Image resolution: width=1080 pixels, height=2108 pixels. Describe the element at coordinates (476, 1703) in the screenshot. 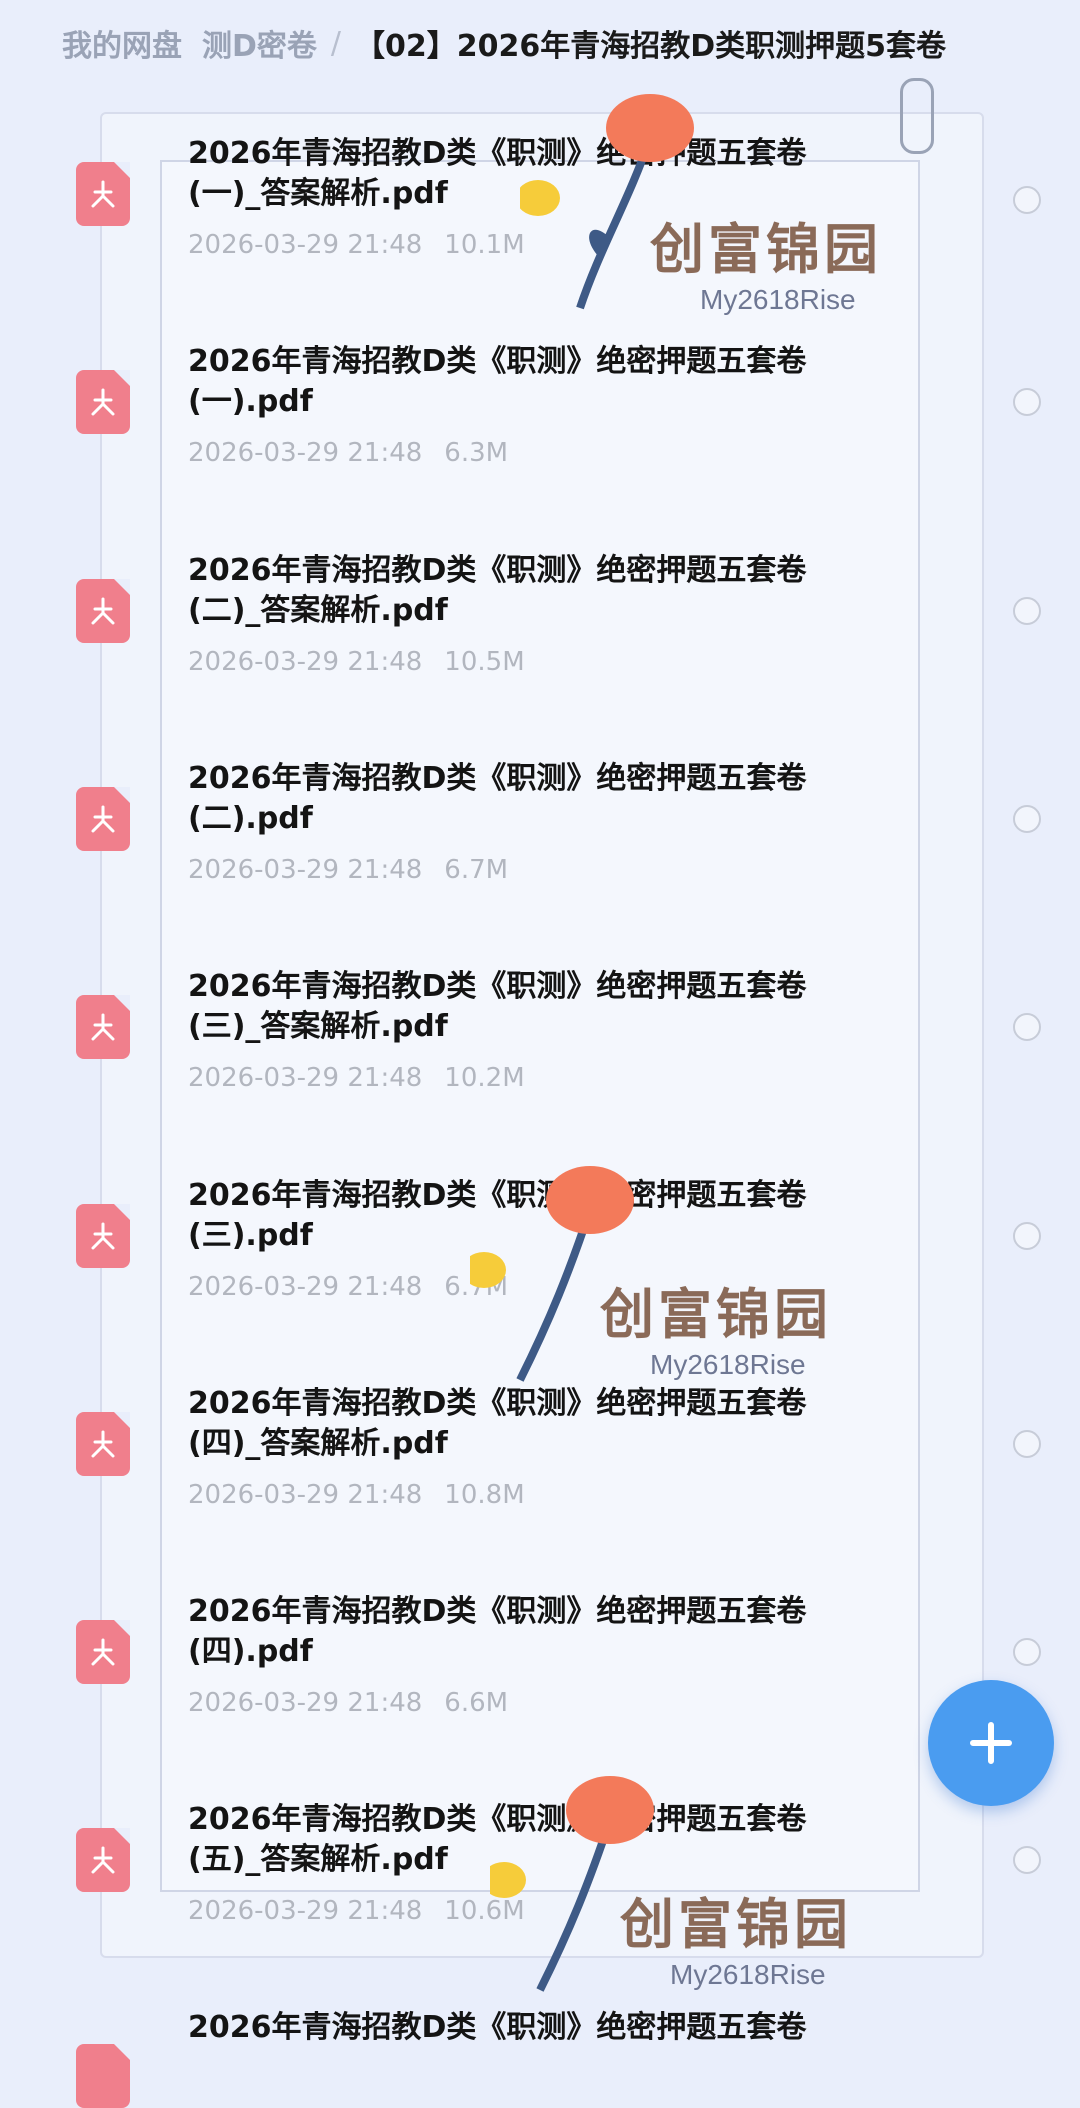

I see `file-size: 6.6M` at that location.